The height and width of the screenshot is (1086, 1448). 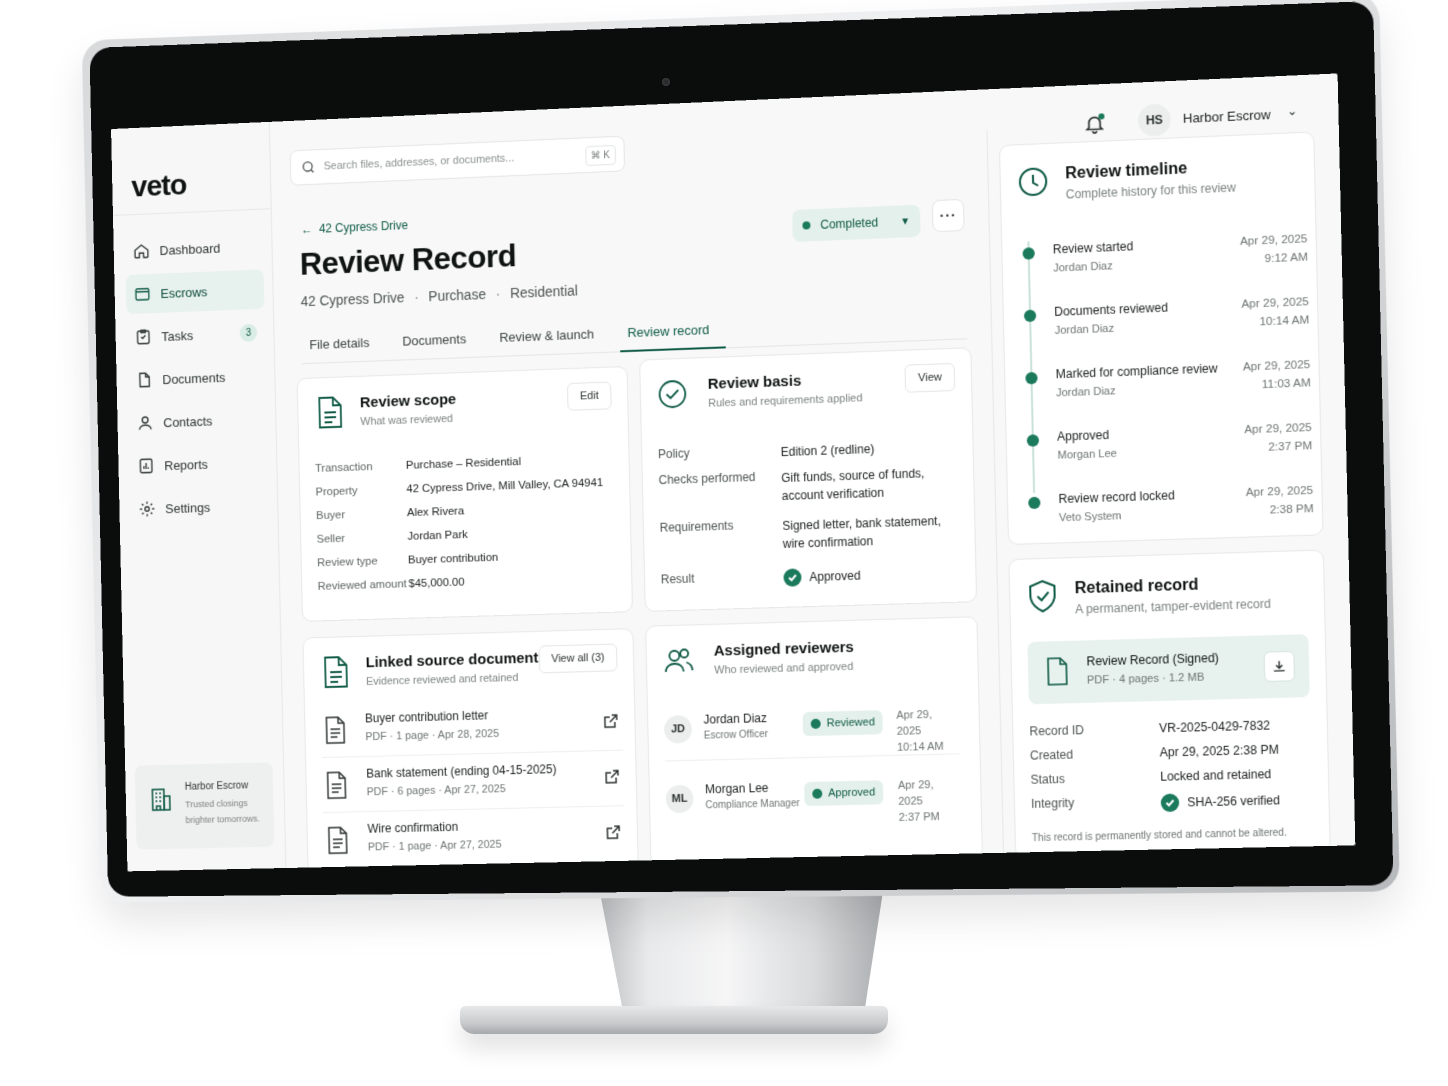 I want to click on timeline-event: Approved, so click(x=1083, y=436).